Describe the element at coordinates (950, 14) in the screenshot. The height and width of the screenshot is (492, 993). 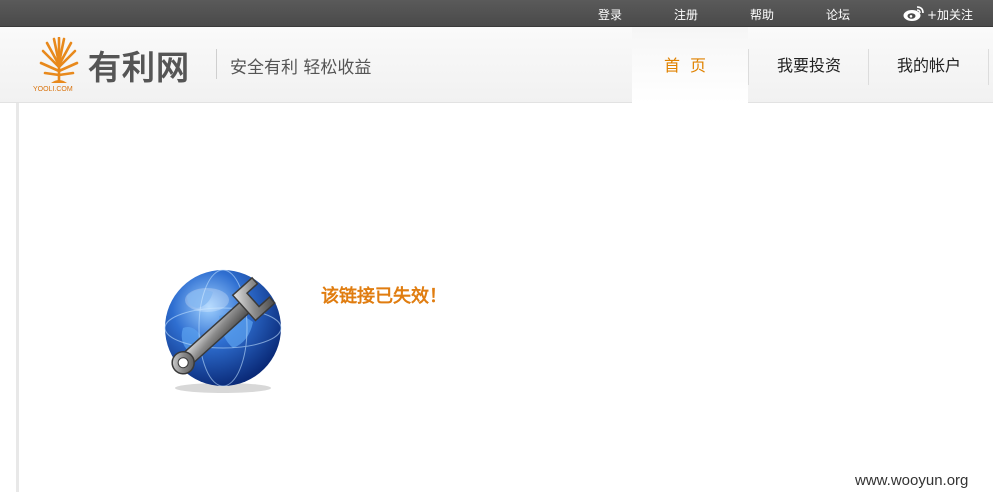
I see `follow-link: +加关注` at that location.